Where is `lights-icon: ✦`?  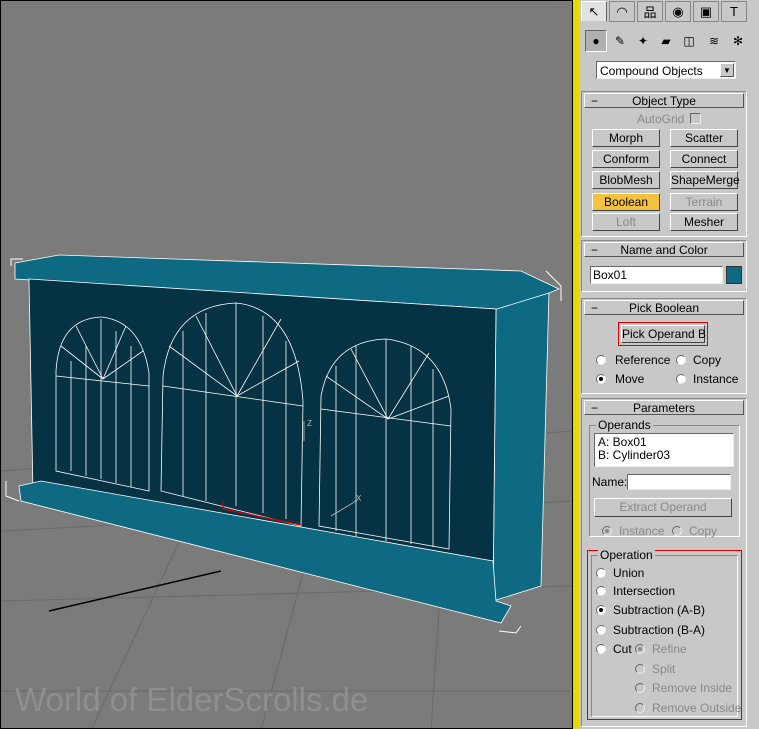
lights-icon: ✦ is located at coordinates (643, 41).